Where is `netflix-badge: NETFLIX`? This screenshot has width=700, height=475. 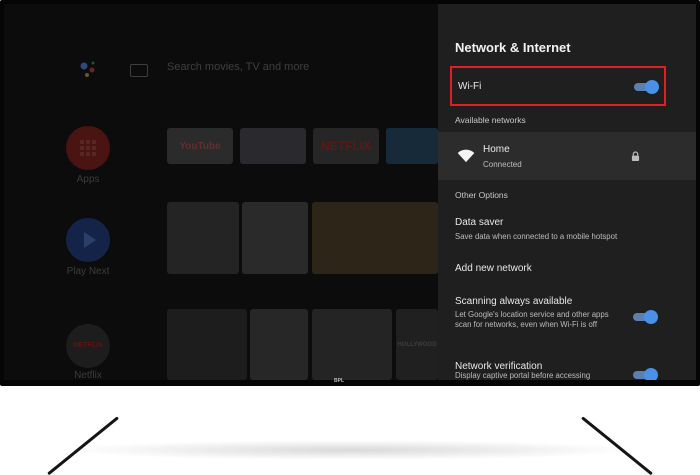 netflix-badge: NETFLIX is located at coordinates (88, 345).